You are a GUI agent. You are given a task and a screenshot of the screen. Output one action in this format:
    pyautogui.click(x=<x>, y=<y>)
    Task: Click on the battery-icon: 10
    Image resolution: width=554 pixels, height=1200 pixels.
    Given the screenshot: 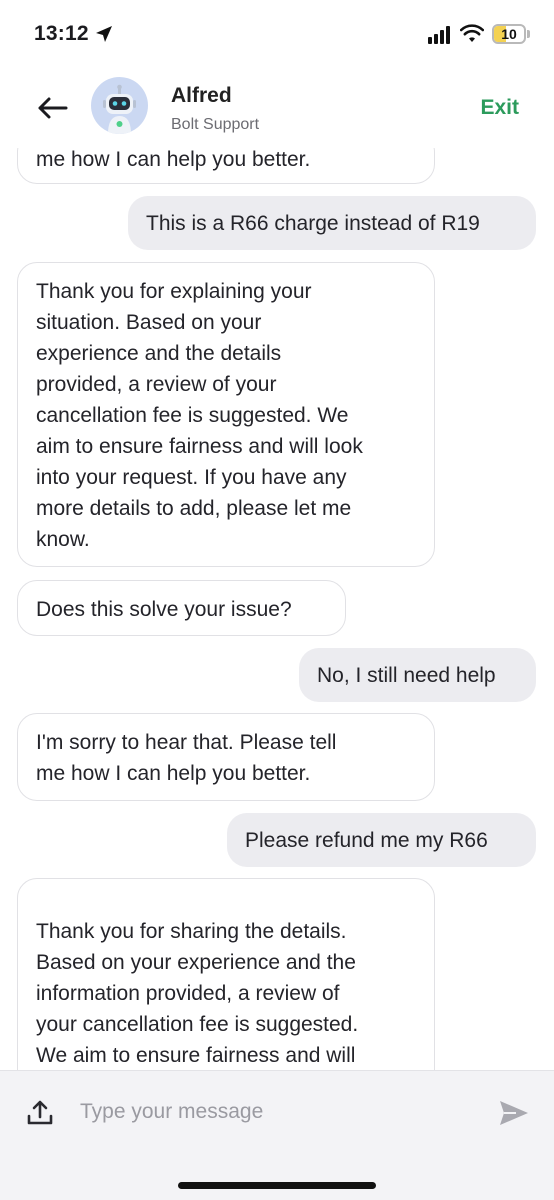 What is the action you would take?
    pyautogui.click(x=509, y=34)
    